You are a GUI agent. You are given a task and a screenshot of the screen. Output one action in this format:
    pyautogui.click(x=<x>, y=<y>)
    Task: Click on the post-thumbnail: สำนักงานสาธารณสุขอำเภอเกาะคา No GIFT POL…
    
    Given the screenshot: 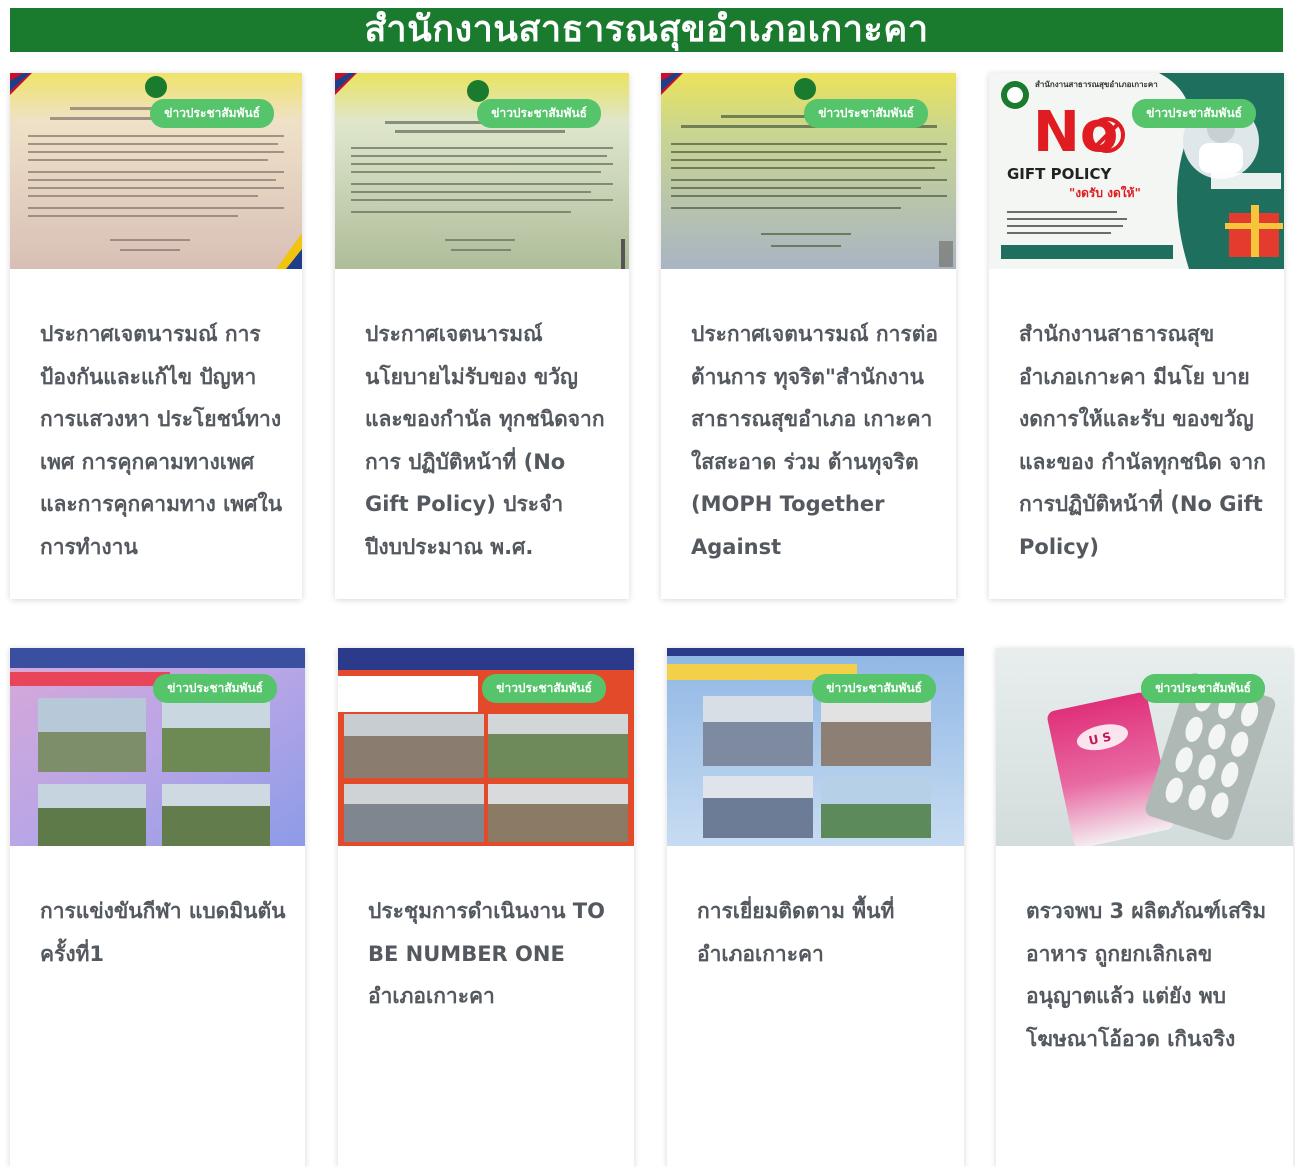 What is the action you would take?
    pyautogui.click(x=1136, y=171)
    